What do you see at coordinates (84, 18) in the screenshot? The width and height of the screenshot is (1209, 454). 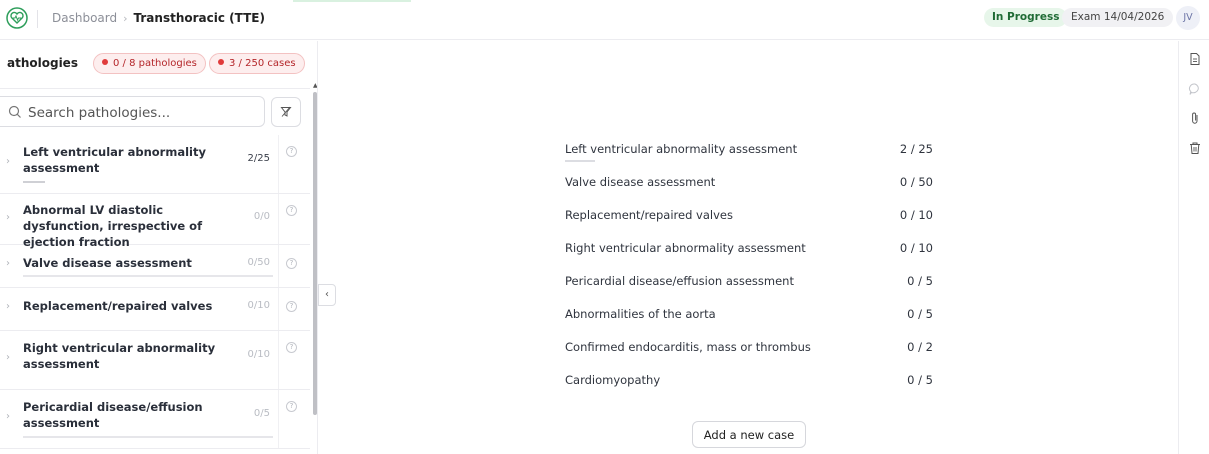 I see `breadcrumb-dashboard-link: Dashboard` at bounding box center [84, 18].